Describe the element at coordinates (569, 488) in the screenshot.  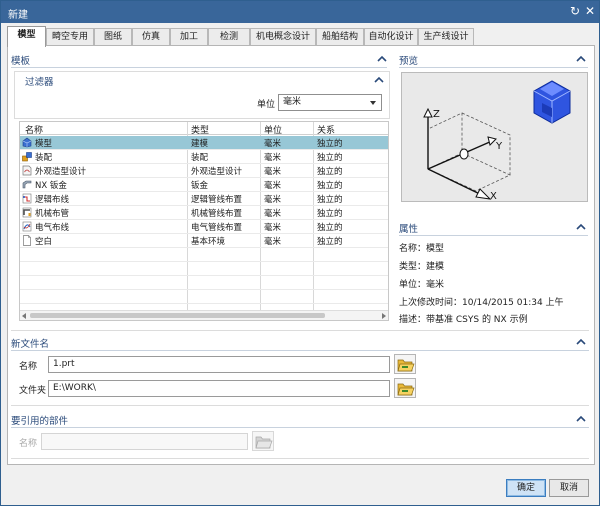
I see `cancel-button: 取消` at that location.